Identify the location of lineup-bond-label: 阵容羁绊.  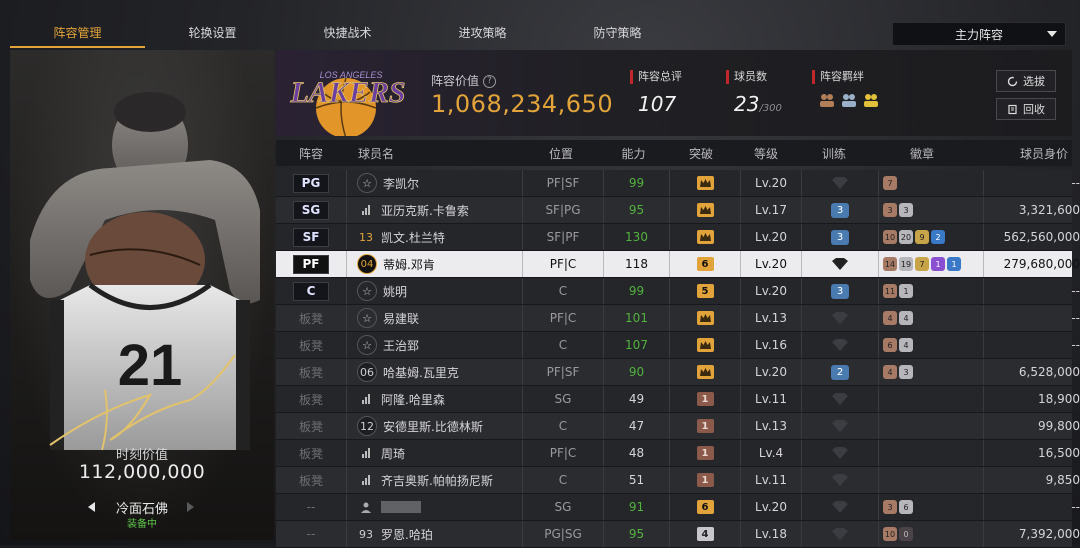
(846, 77).